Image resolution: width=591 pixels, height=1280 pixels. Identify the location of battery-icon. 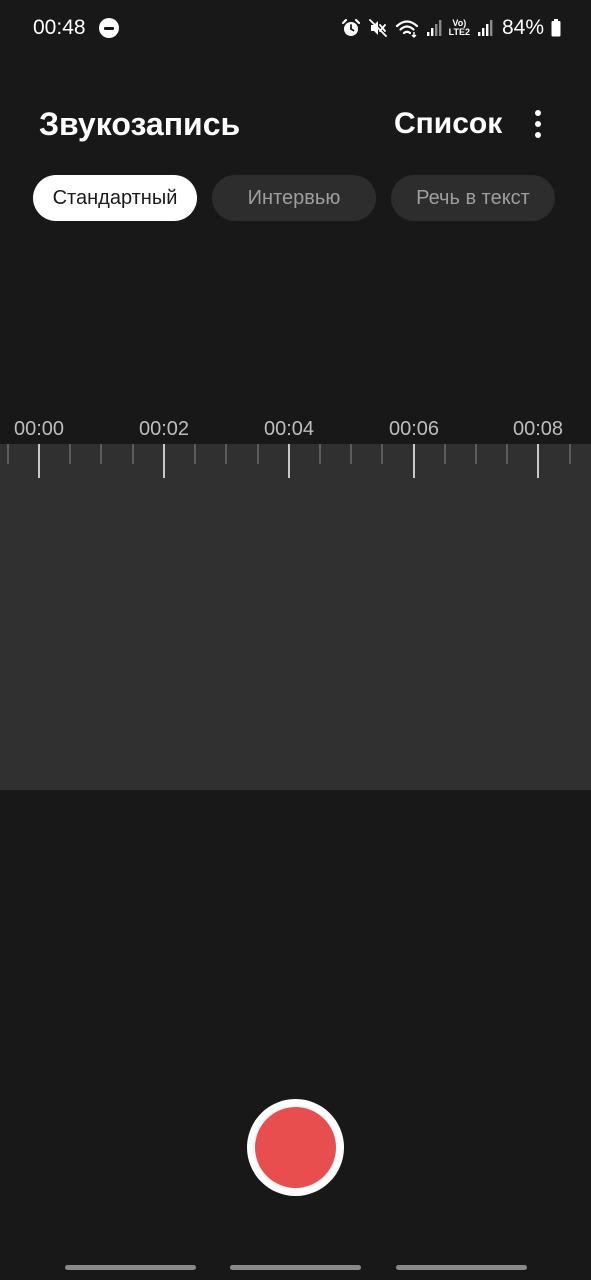
(556, 28).